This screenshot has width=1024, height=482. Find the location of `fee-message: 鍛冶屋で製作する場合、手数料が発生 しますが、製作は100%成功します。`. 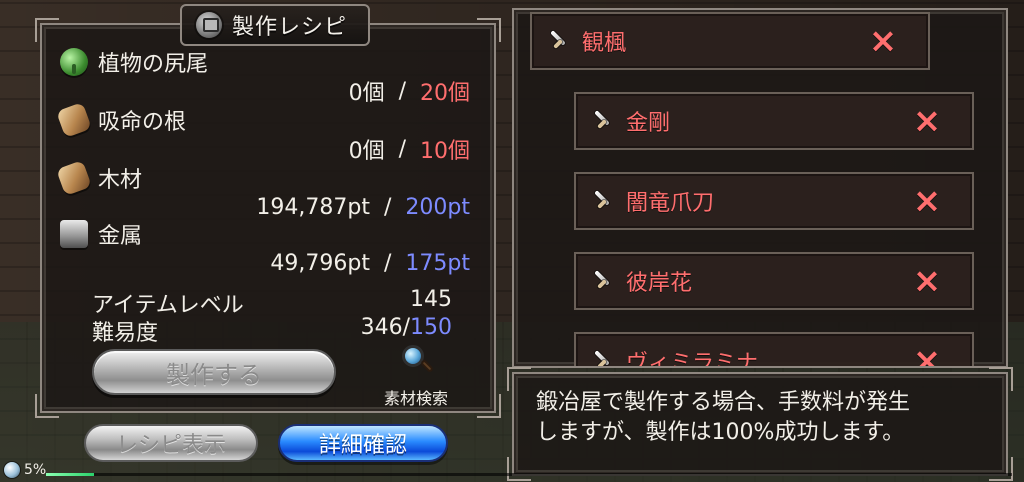

fee-message: 鍛冶屋で製作する場合、手数料が発生 しますが、製作は100%成功します。 is located at coordinates (723, 417).